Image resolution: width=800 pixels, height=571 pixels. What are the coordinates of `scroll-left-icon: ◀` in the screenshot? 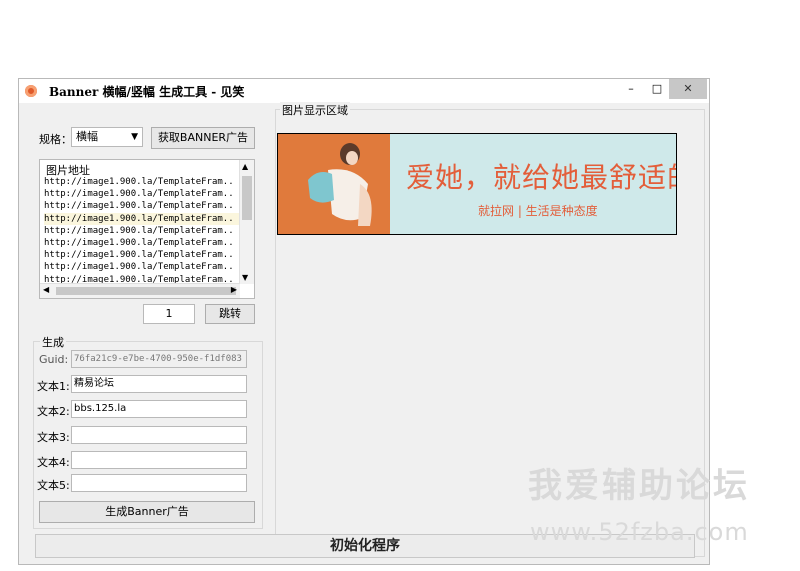 It's located at (46, 289).